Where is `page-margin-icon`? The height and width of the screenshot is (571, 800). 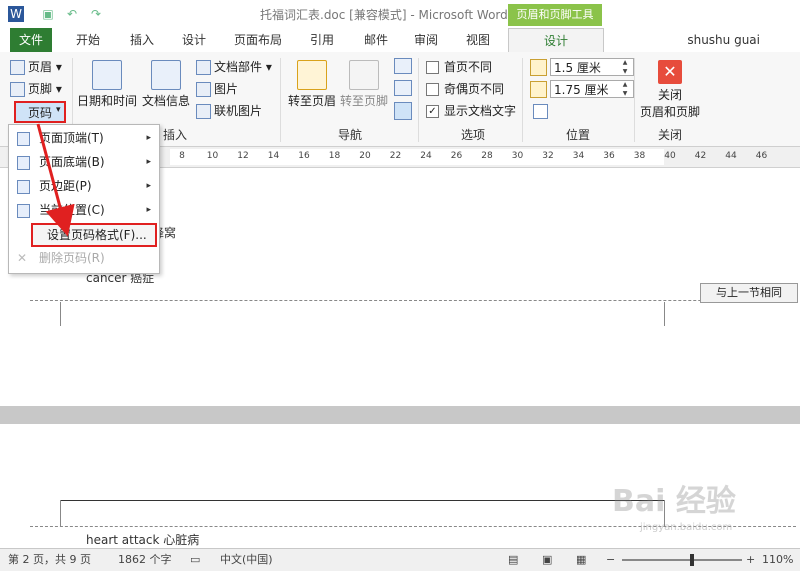 page-margin-icon is located at coordinates (23, 187).